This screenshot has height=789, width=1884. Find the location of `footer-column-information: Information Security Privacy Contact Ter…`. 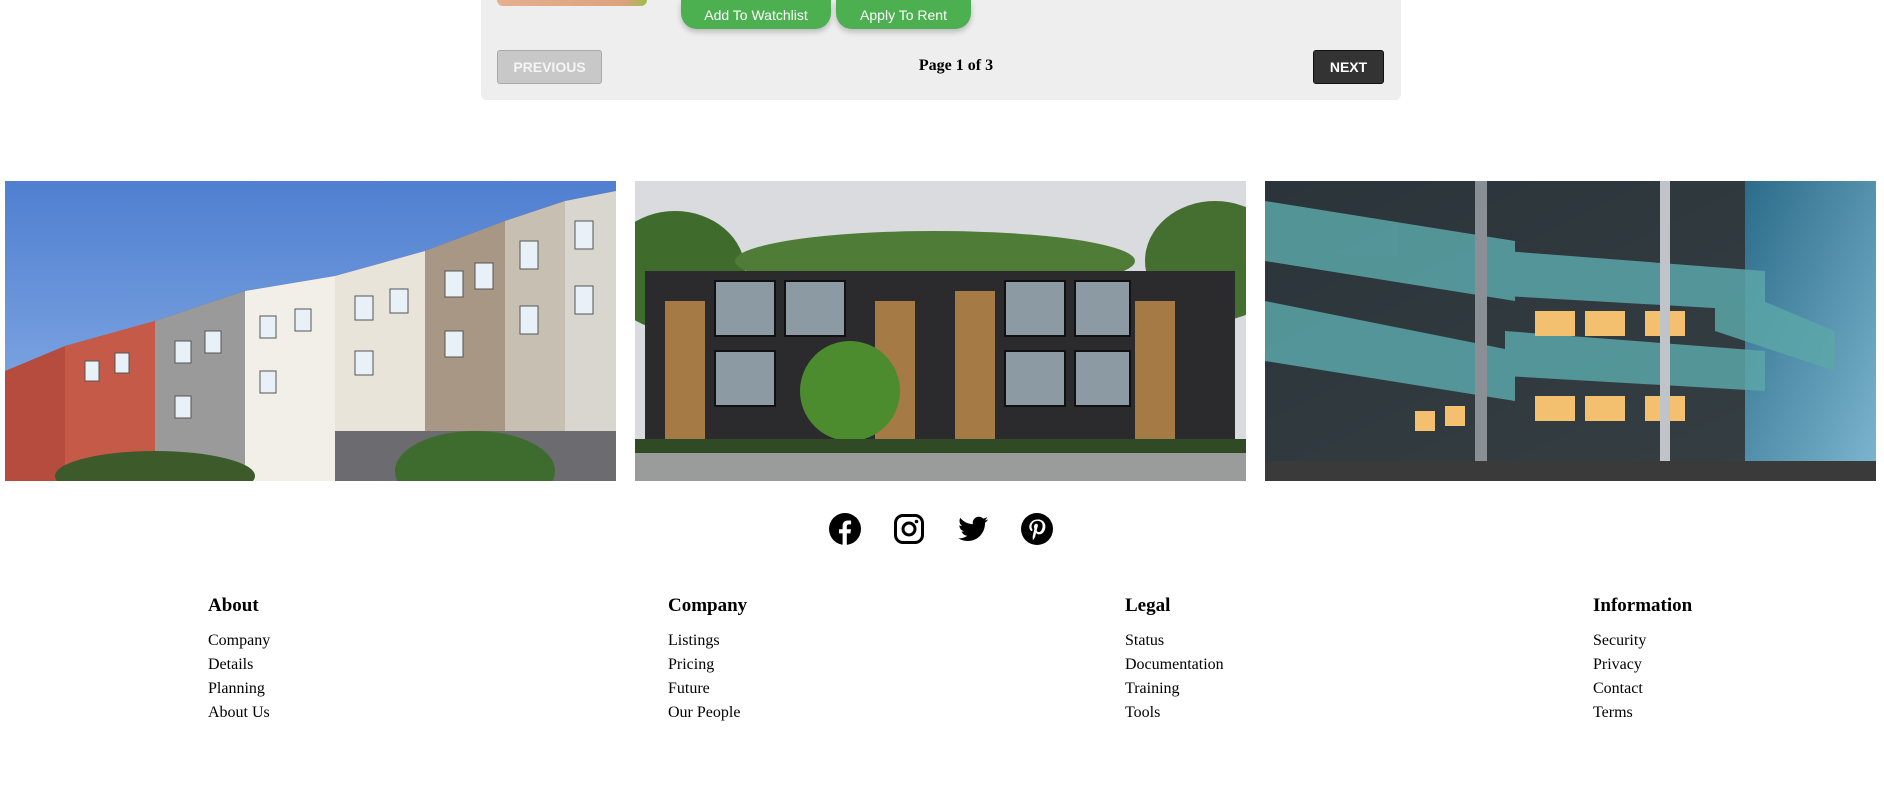

footer-column-information: Information Security Privacy Contact Ter… is located at coordinates (1642, 660).